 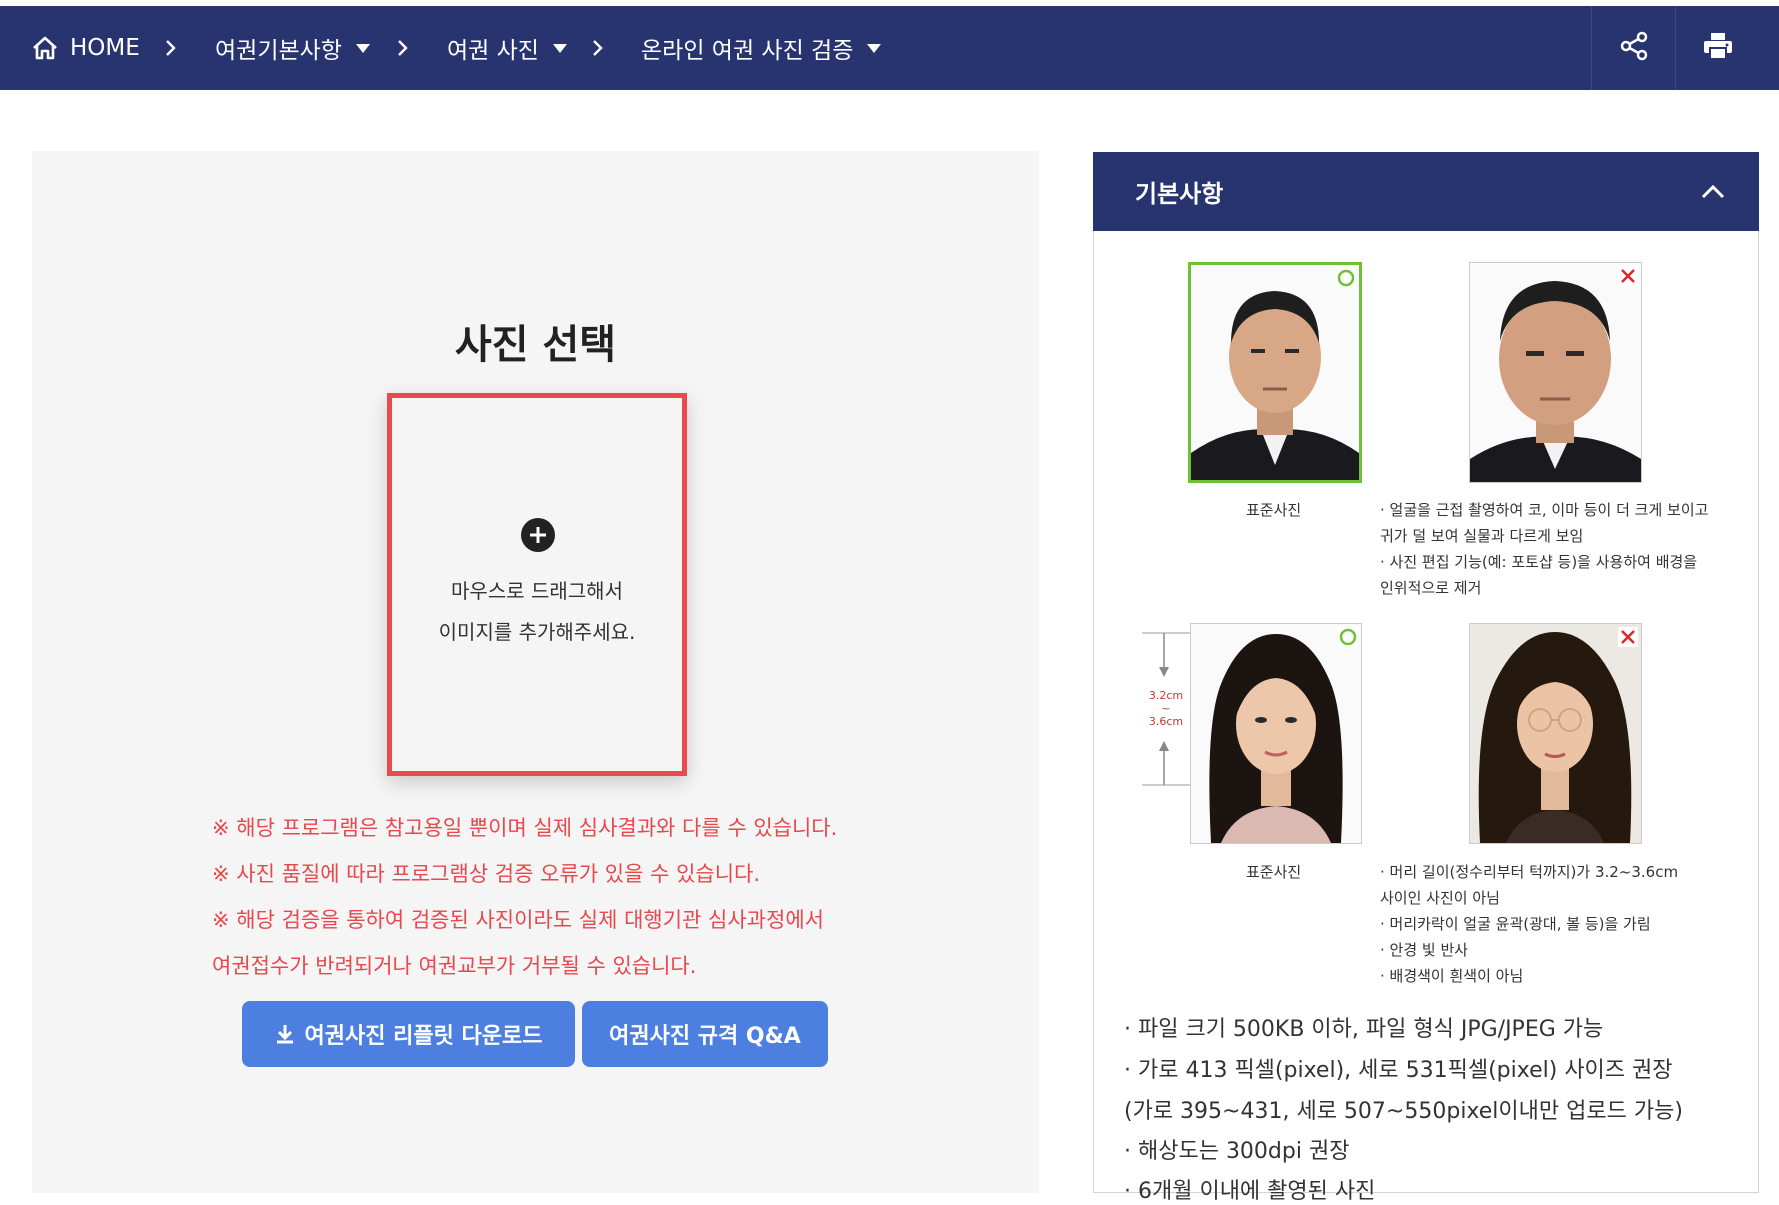 What do you see at coordinates (535, 345) in the screenshot?
I see `upload-title: 사진 선택` at bounding box center [535, 345].